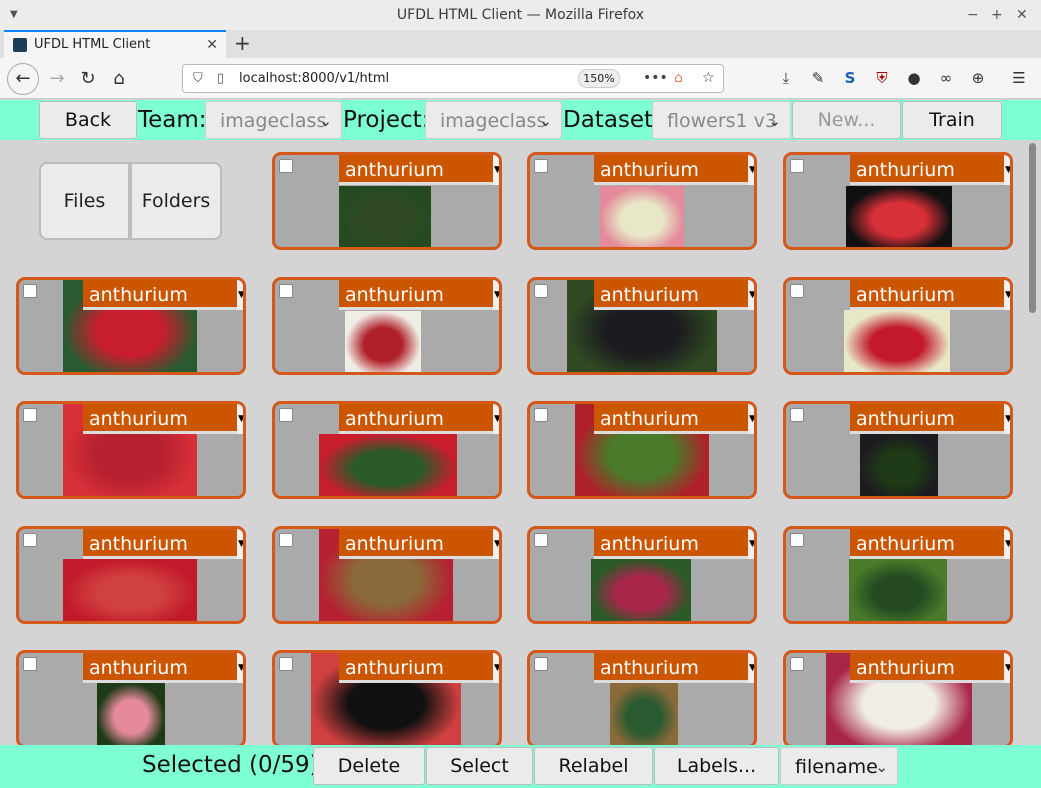 Image resolution: width=1041 pixels, height=788 pixels. Describe the element at coordinates (88, 79) in the screenshot. I see `reload-icon: ↻` at that location.